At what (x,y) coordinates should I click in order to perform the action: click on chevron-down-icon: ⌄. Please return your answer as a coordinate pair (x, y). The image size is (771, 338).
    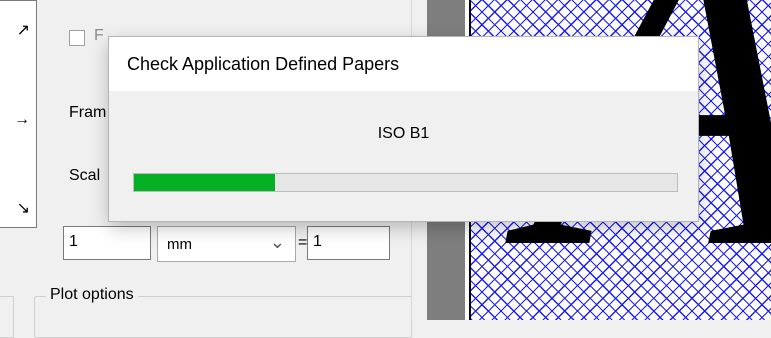
    Looking at the image, I should click on (277, 242).